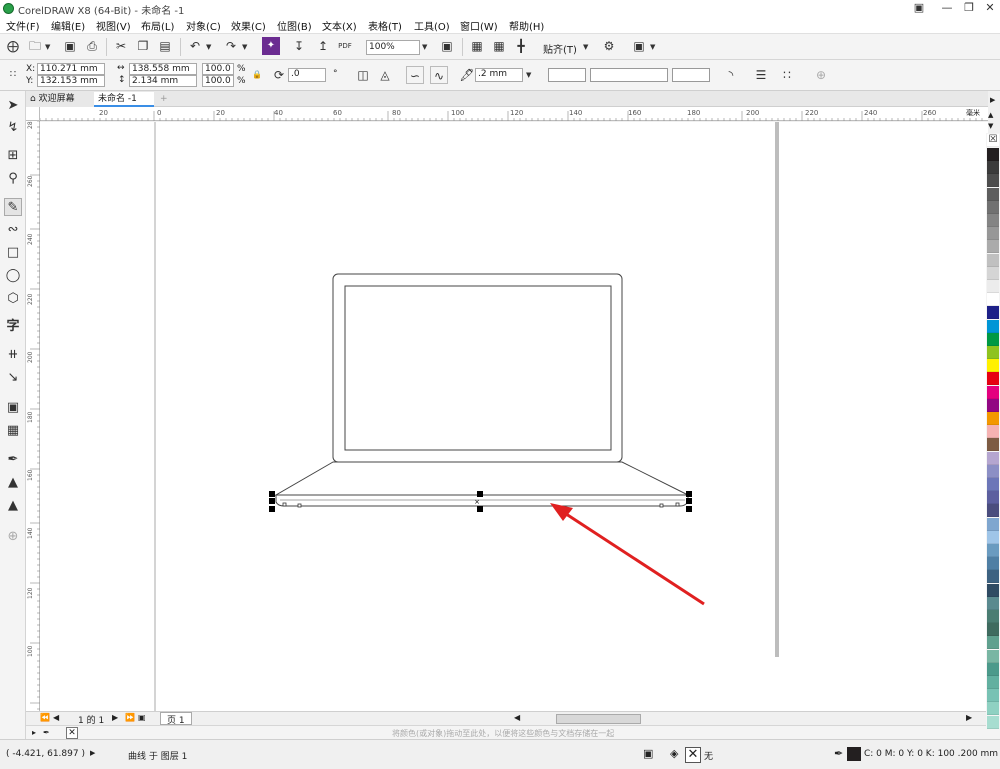 The height and width of the screenshot is (769, 1000). I want to click on new-document-icon: ⨁, so click(13, 46).